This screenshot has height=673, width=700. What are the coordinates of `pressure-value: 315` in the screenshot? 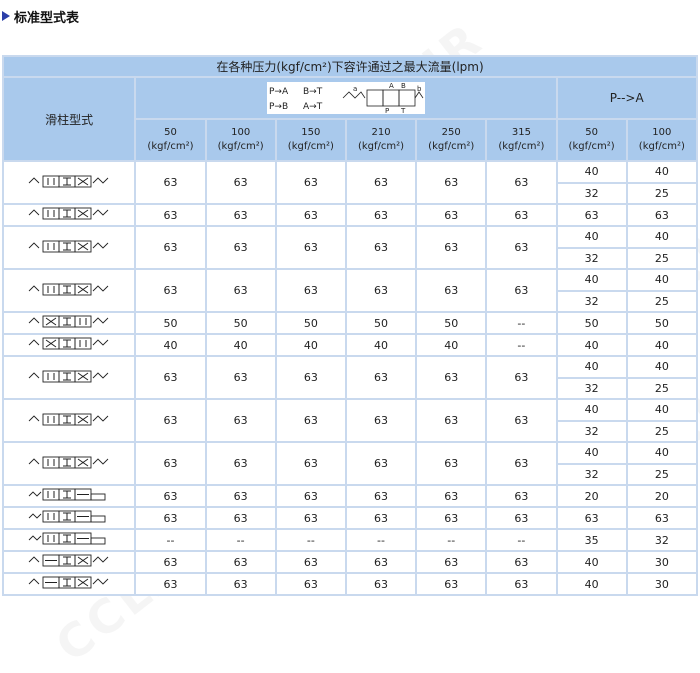 It's located at (521, 132).